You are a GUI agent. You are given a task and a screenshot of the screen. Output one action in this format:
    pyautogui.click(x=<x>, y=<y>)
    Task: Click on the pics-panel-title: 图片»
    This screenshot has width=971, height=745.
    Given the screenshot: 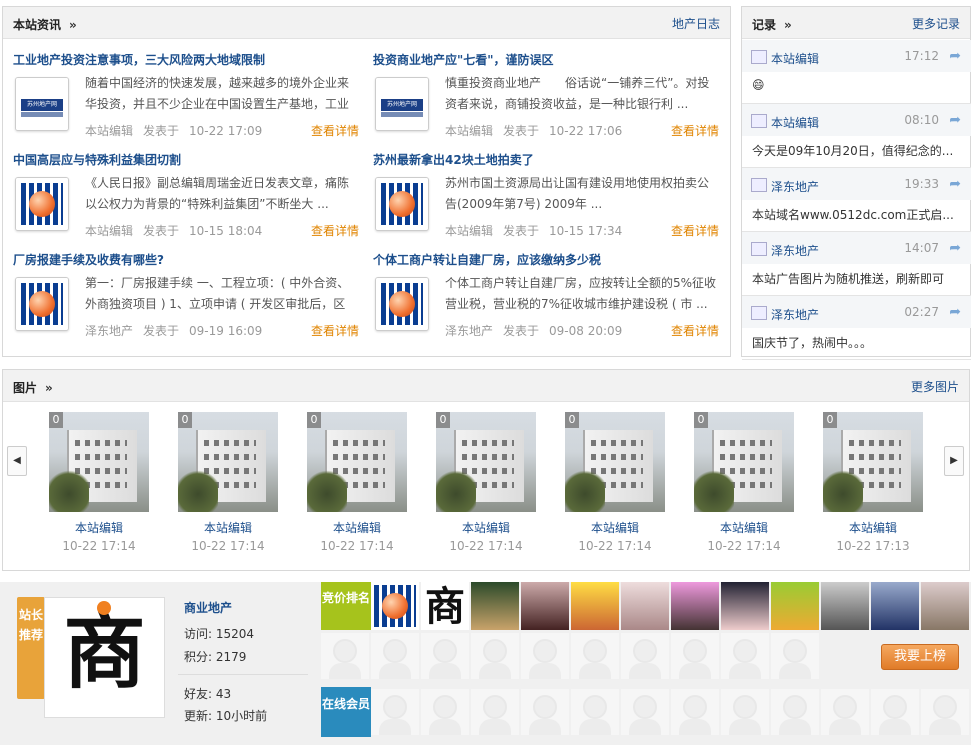 What is the action you would take?
    pyautogui.click(x=33, y=387)
    